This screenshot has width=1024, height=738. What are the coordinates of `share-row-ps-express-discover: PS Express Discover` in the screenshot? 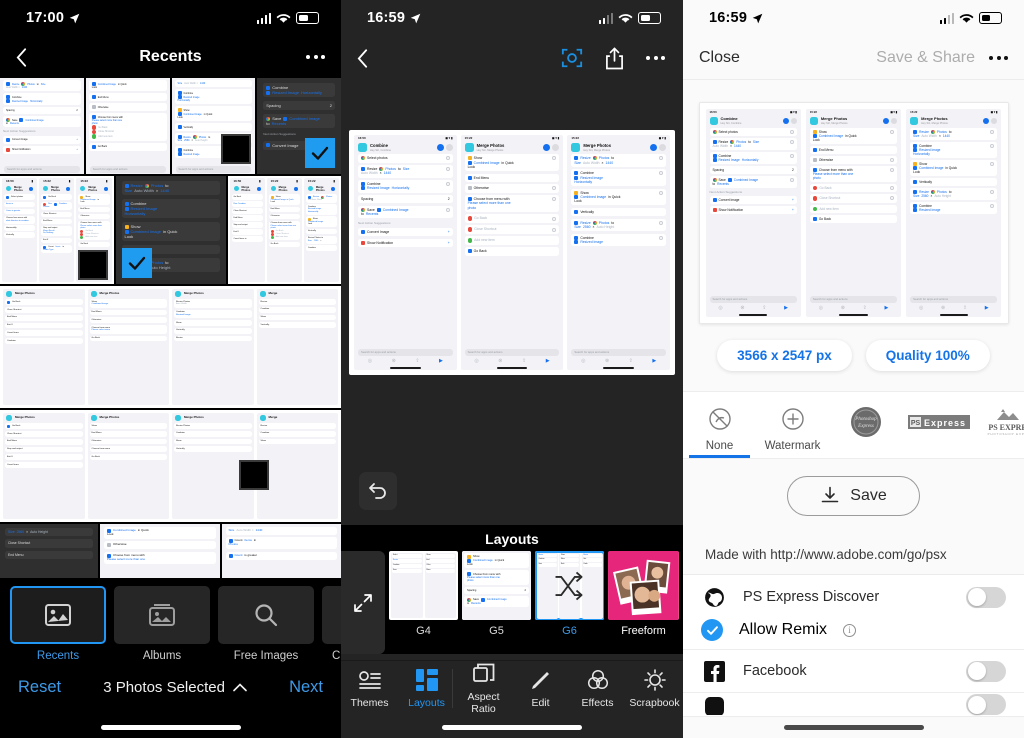 It's located at (853, 597).